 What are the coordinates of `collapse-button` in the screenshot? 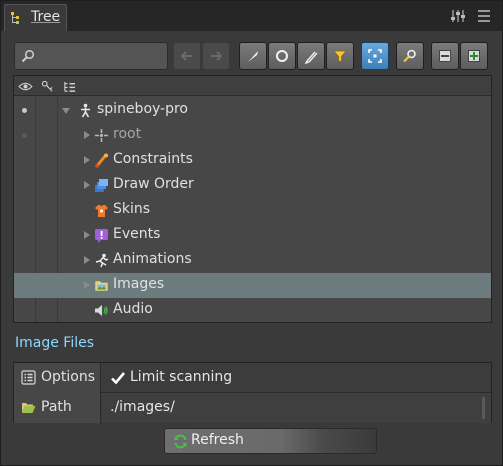 It's located at (445, 56).